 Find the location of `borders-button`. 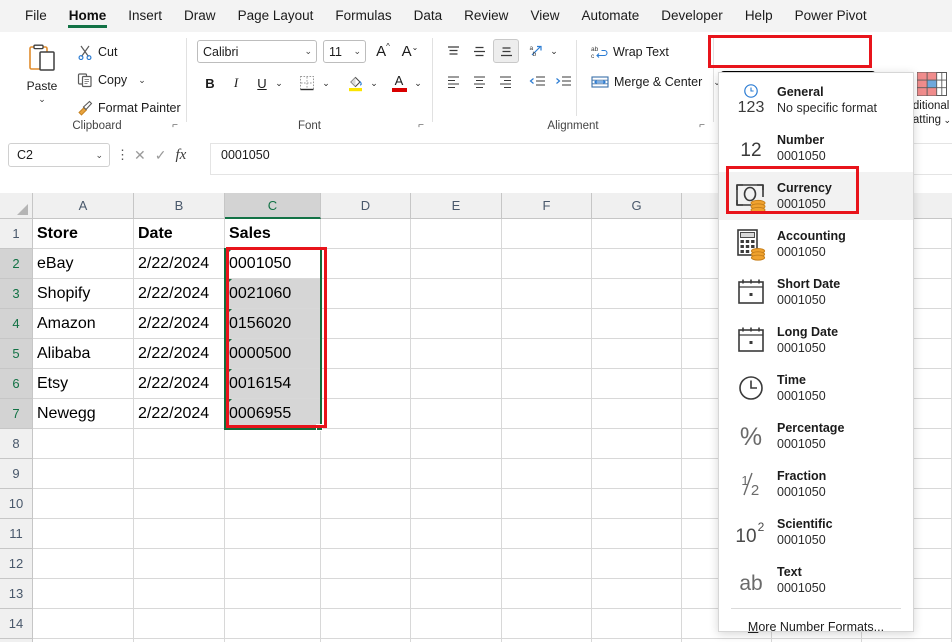

borders-button is located at coordinates (307, 83).